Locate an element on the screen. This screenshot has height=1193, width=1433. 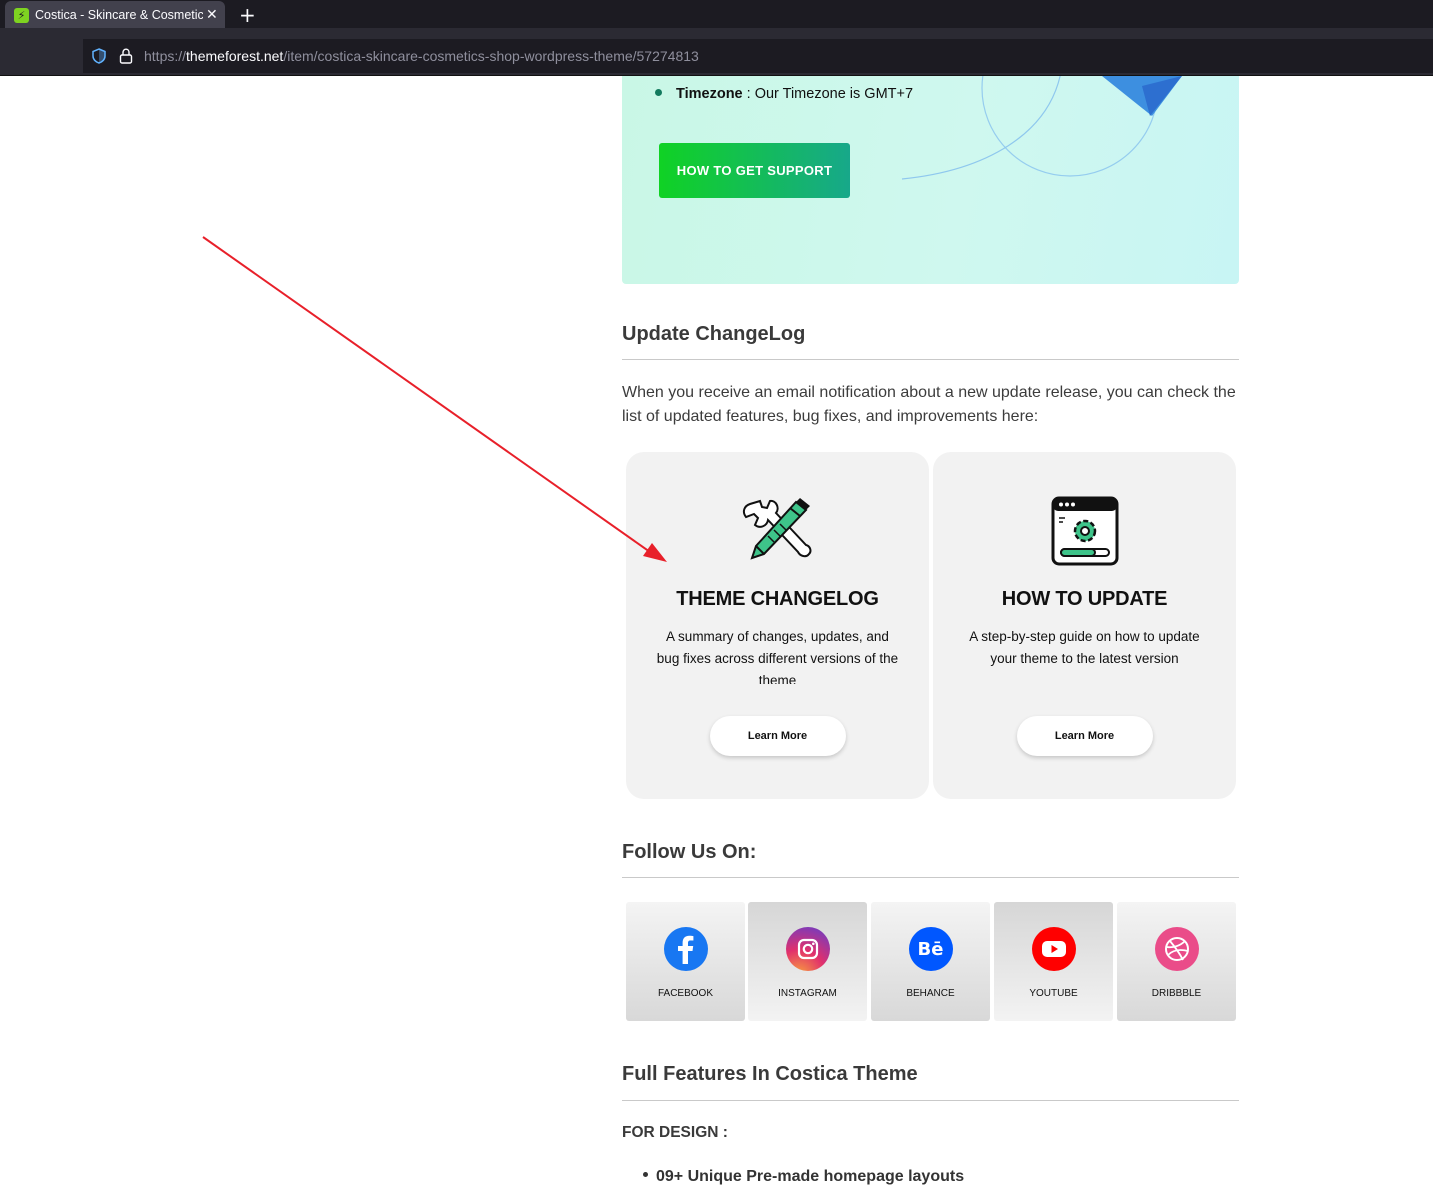
how-to-get-support-button: HOW TO GET SUPPORT is located at coordinates (754, 170).